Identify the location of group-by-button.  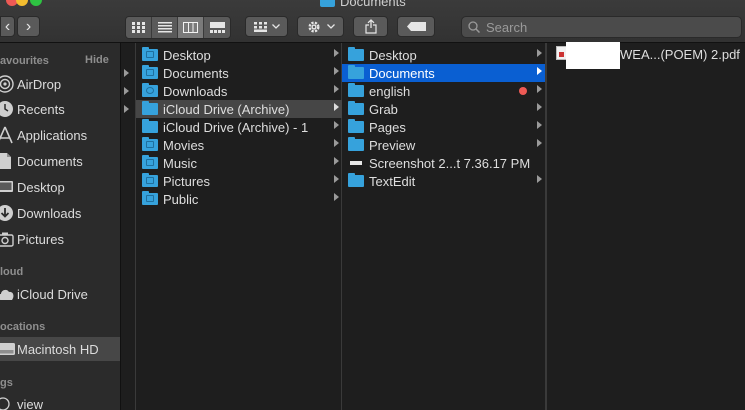
(266, 26).